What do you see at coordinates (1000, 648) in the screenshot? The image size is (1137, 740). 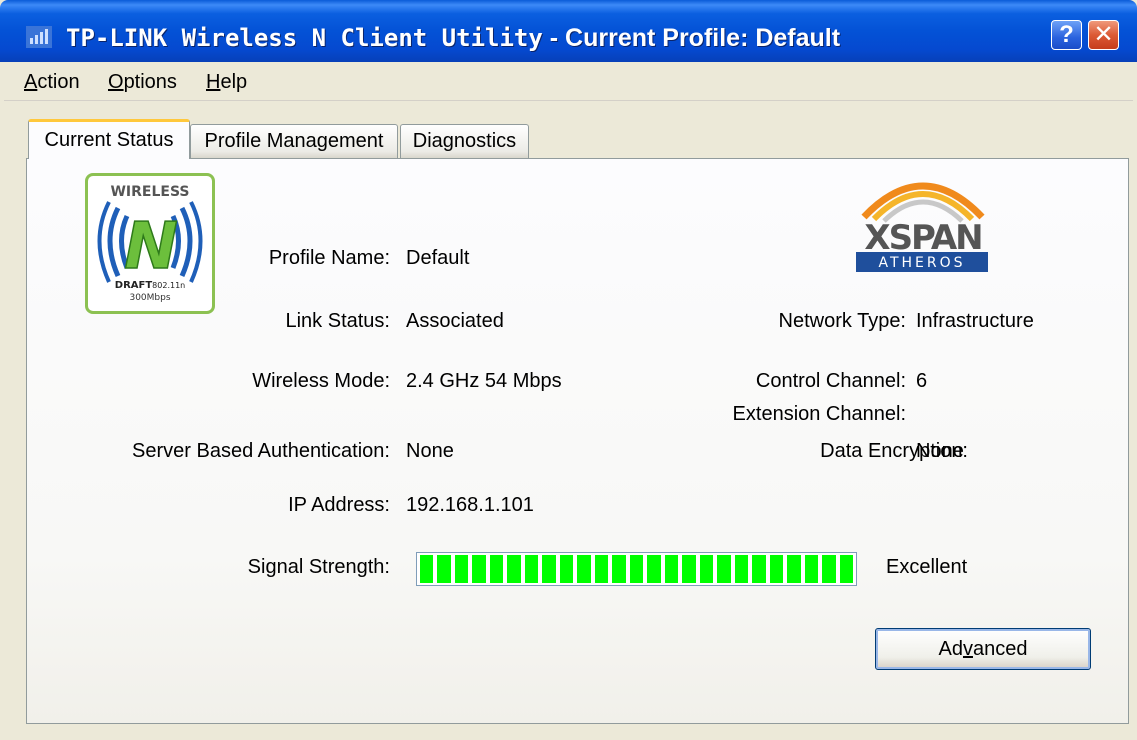 I see `advanced-button-label-c: anced` at bounding box center [1000, 648].